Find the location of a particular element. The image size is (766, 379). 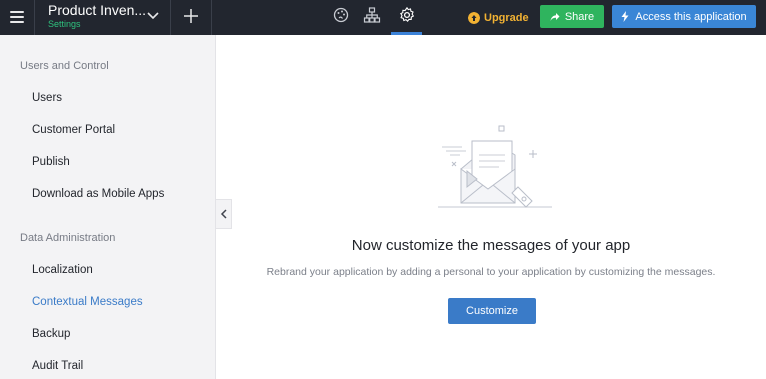

sidebar-item-customer-portal: Customer Portal is located at coordinates (73, 130).